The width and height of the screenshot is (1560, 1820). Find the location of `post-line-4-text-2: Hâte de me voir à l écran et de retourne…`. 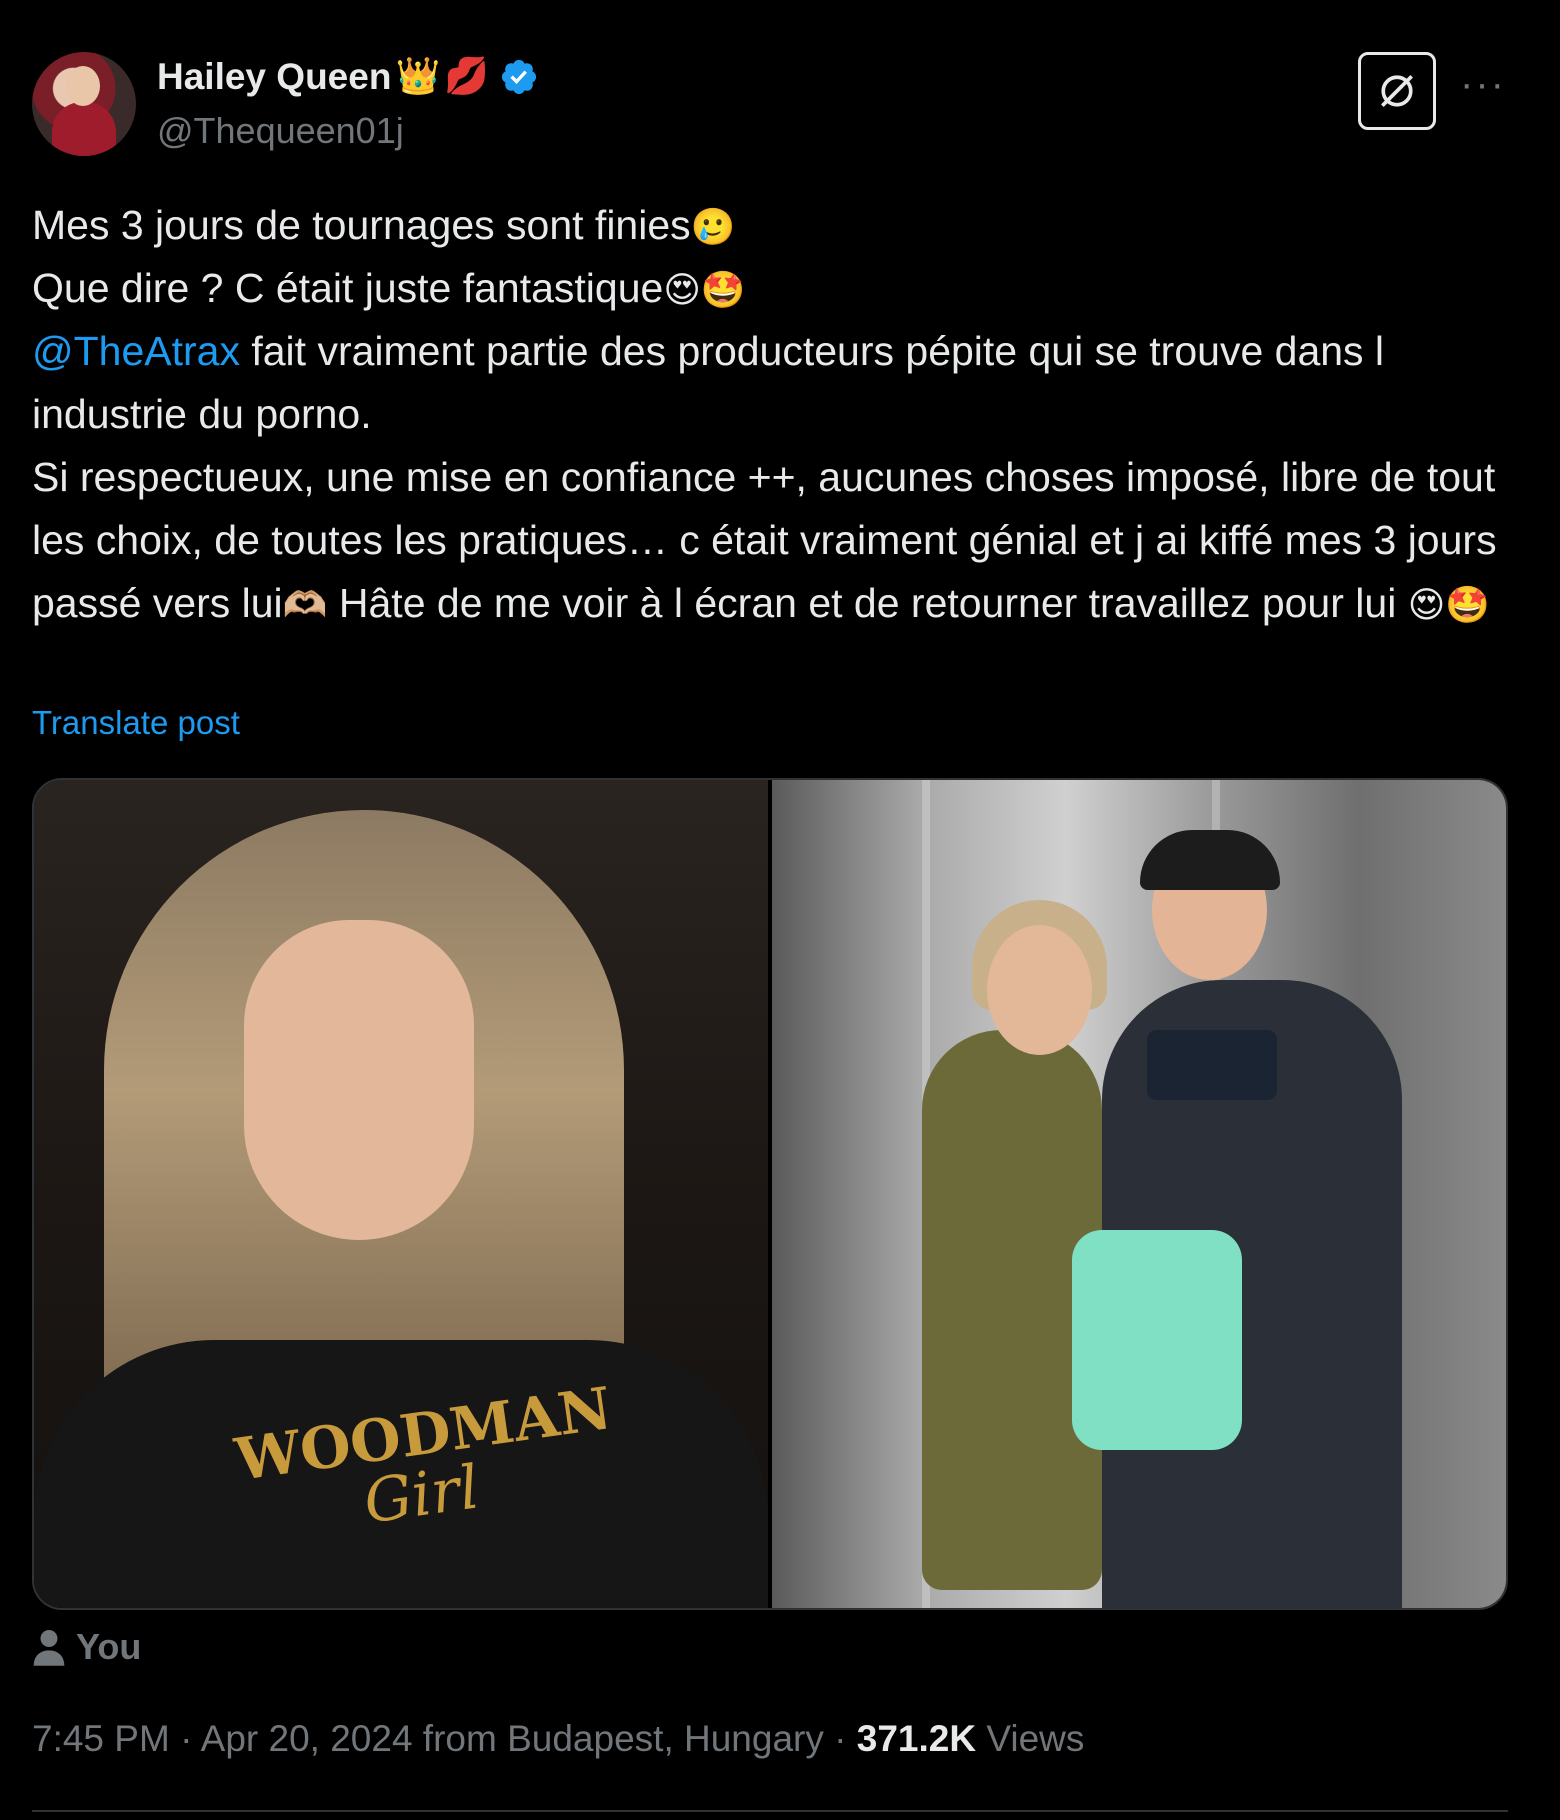

post-line-4-text-2: Hâte de me voir à l écran et de retourne… is located at coordinates (867, 603).